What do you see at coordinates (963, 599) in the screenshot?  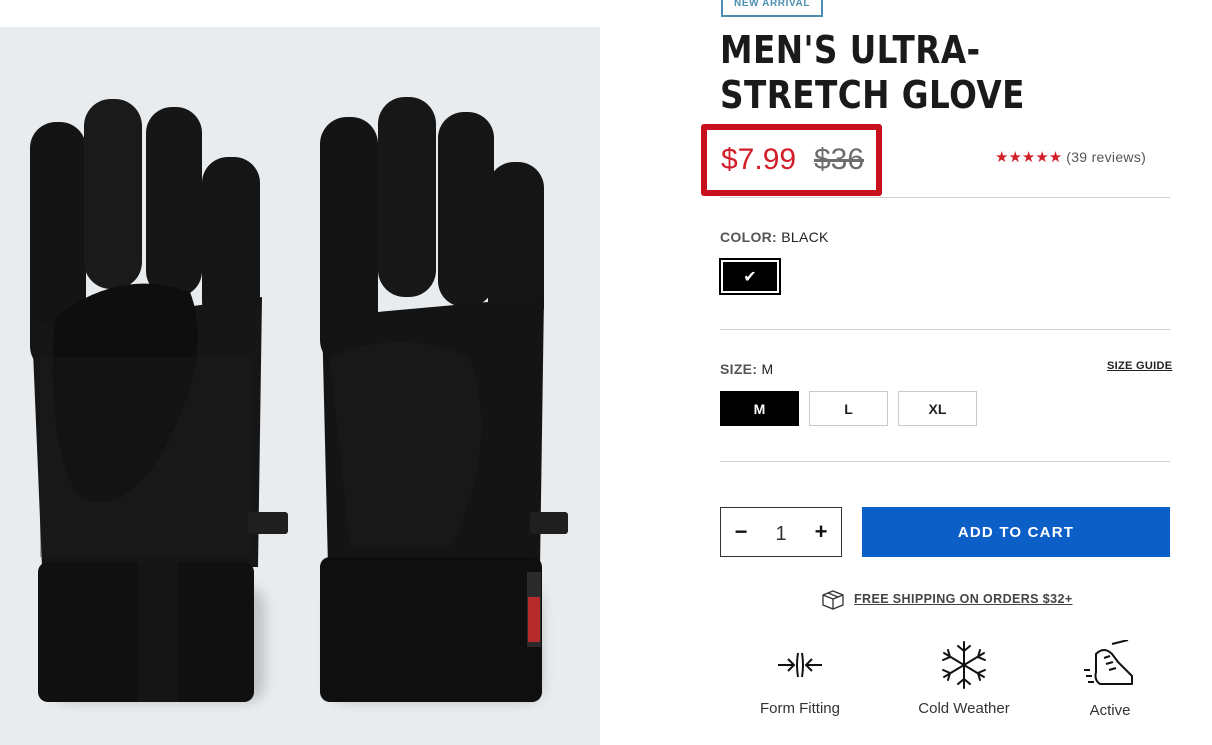 I see `free-shipping-link: FREE SHIPPING ON ORDERS $32+` at bounding box center [963, 599].